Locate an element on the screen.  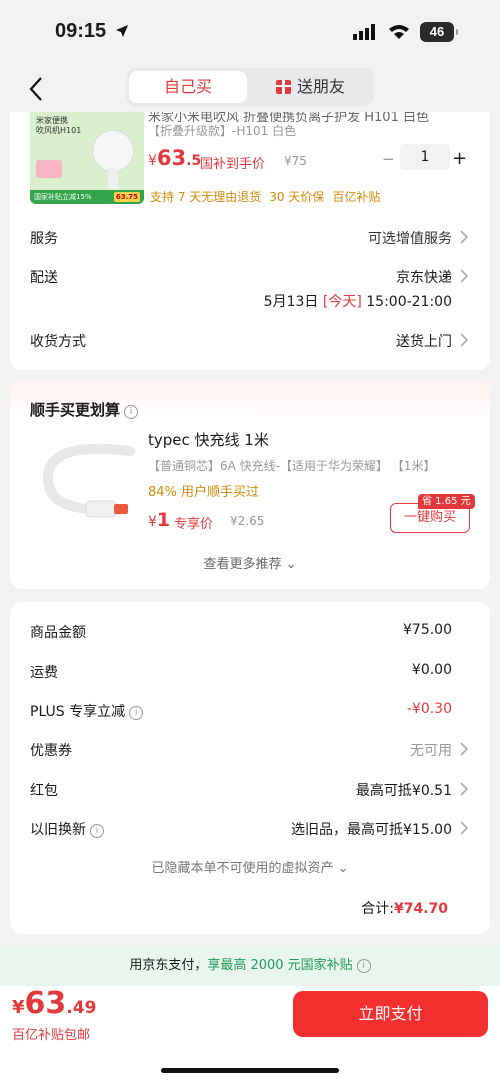
service-label: 服务 is located at coordinates (44, 239).